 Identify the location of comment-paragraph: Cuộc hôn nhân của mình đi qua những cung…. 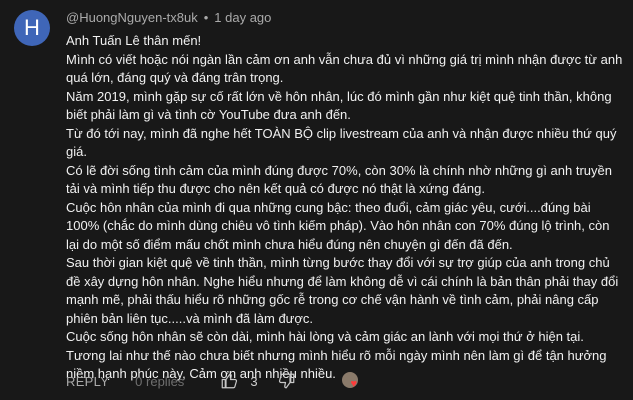
(338, 225).